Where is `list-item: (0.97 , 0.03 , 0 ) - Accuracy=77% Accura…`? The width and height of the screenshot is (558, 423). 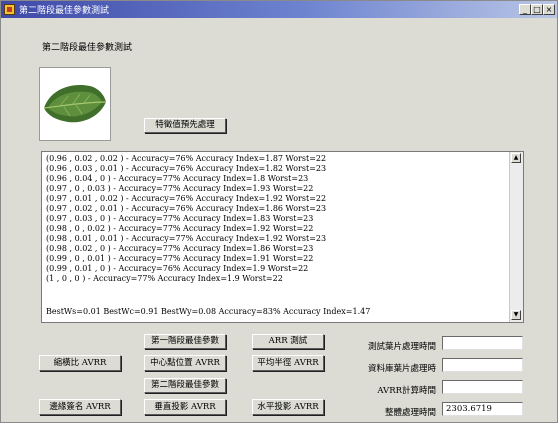 list-item: (0.97 , 0.03 , 0 ) - Accuracy=77% Accura… is located at coordinates (179, 219).